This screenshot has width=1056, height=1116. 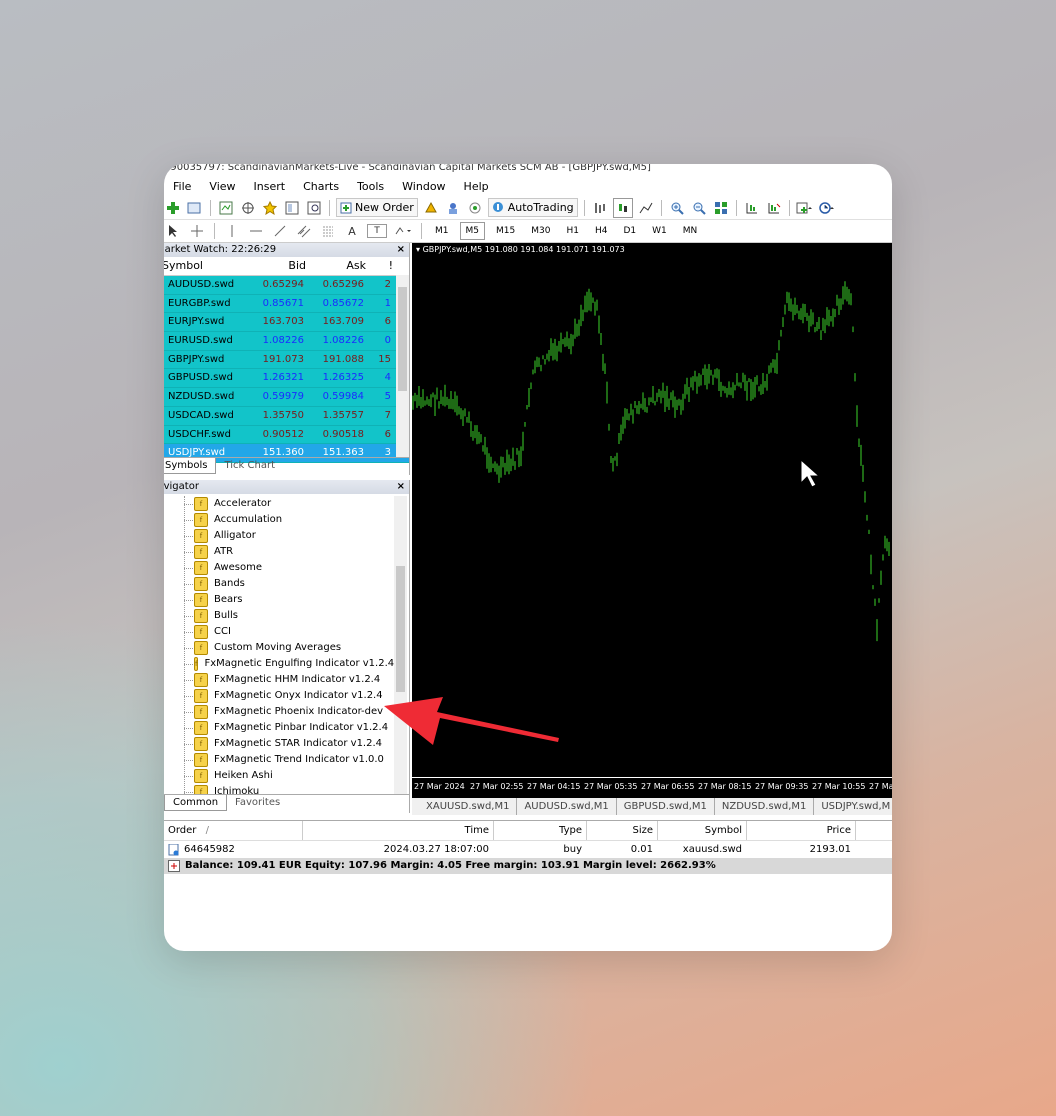 What do you see at coordinates (774, 208) in the screenshot?
I see `autoscroll-icon` at bounding box center [774, 208].